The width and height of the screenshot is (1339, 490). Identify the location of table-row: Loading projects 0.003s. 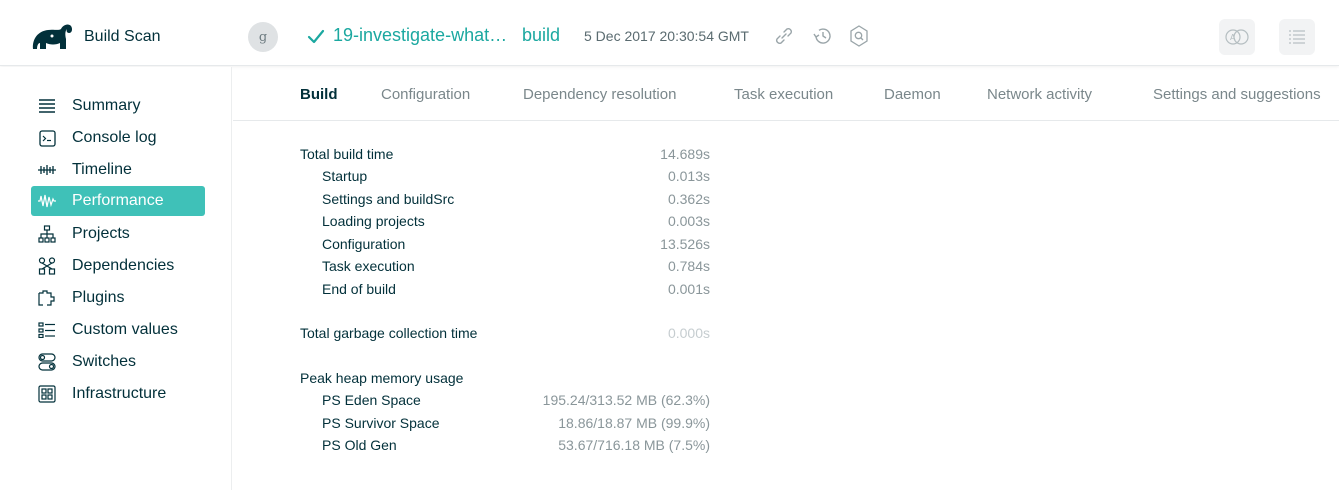
(505, 222).